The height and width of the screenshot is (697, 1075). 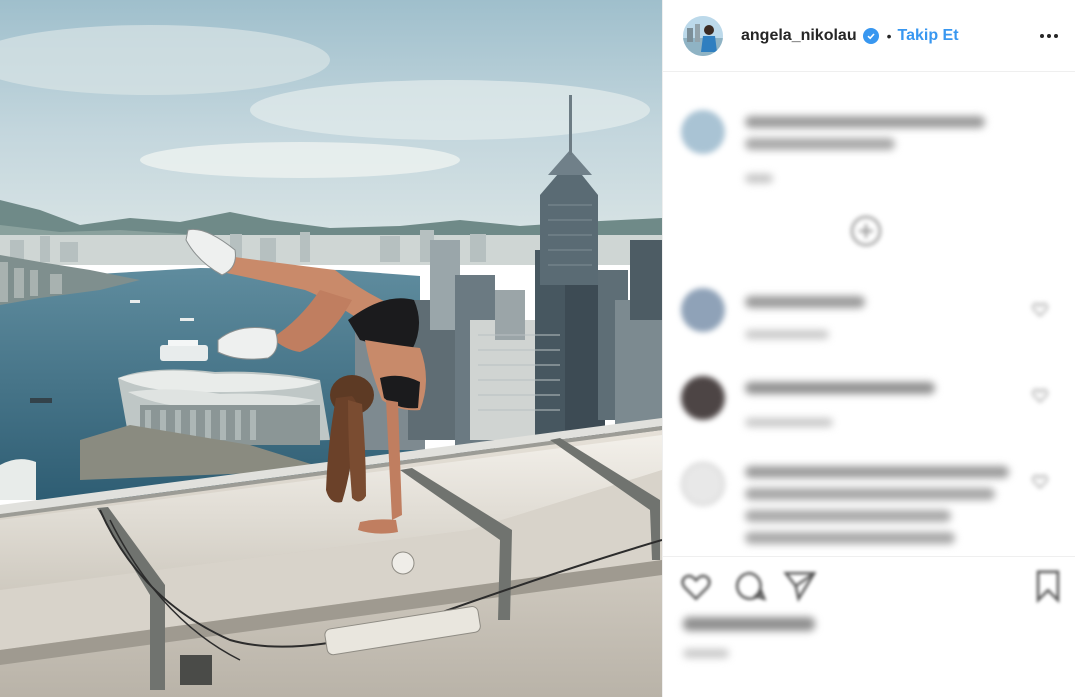 I want to click on blurred-timestamp, so click(x=759, y=178).